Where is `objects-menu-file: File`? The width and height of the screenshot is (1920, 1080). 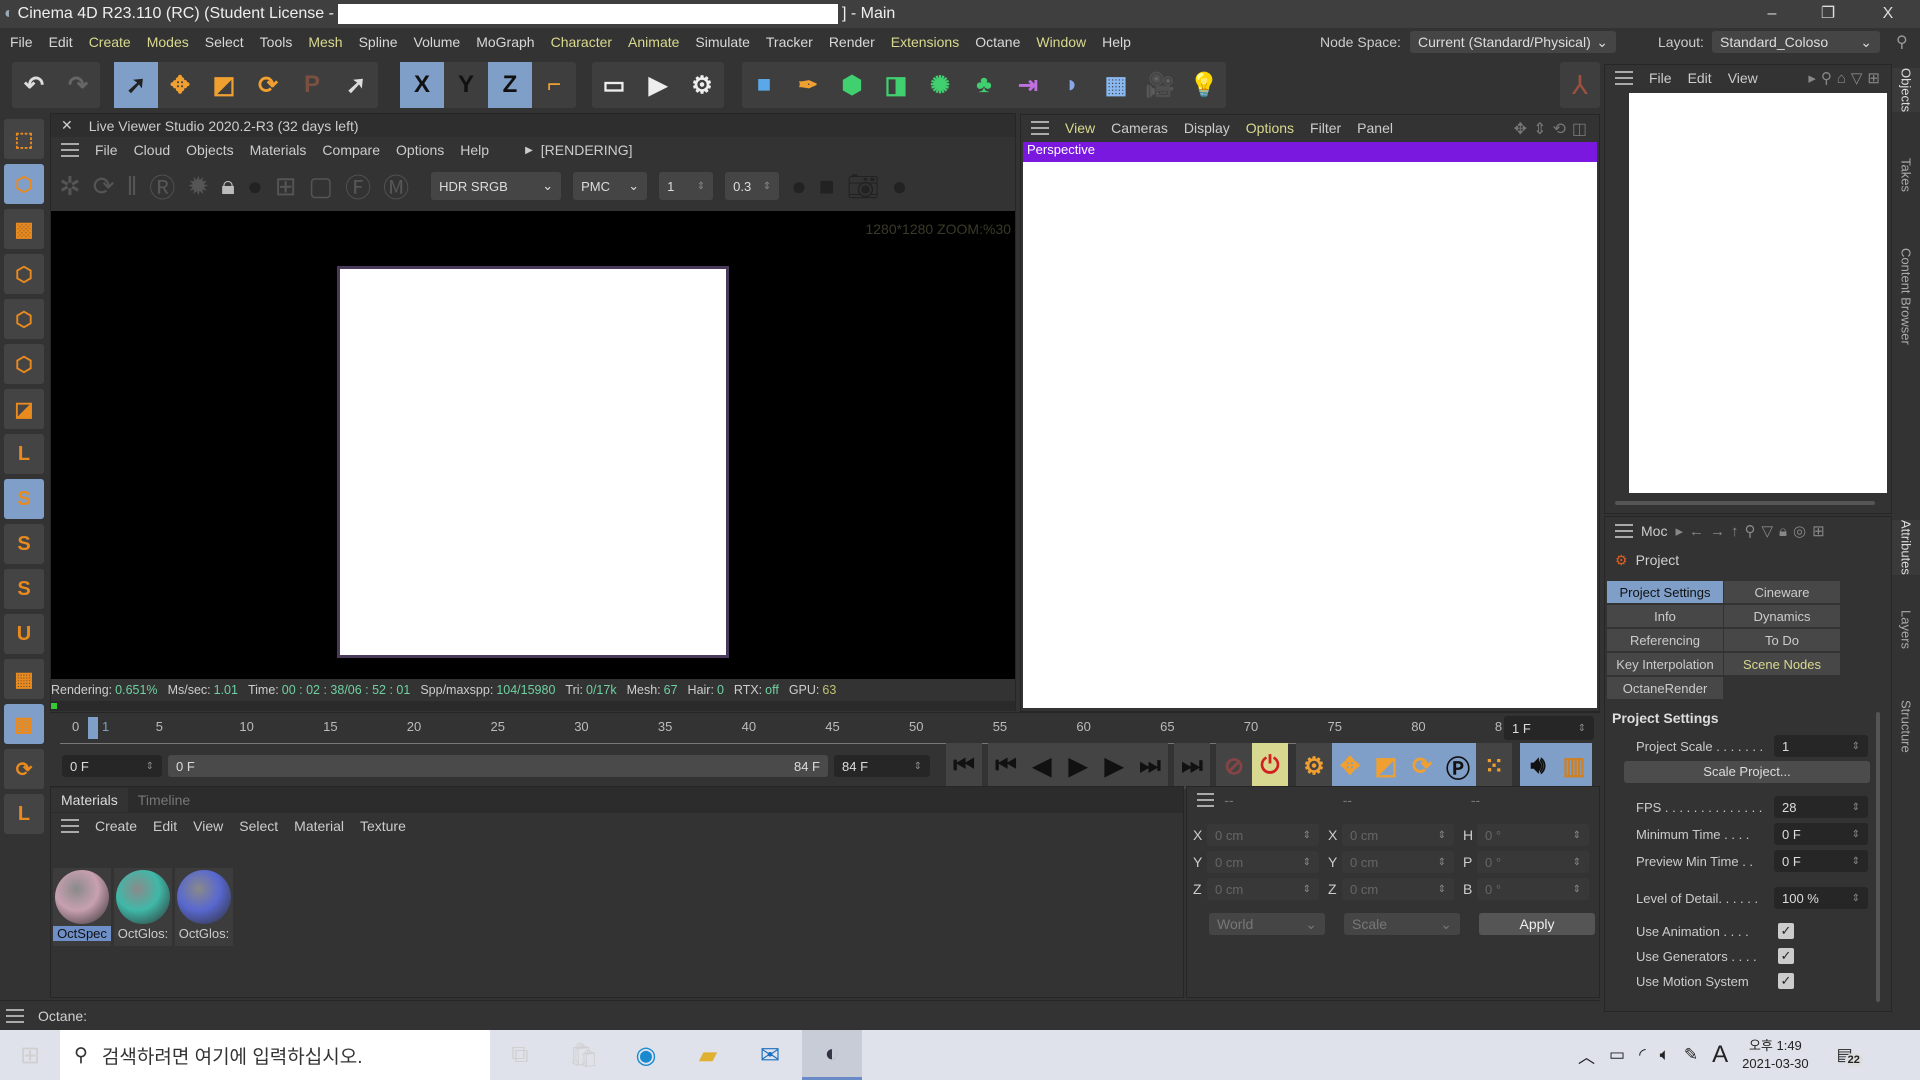
objects-menu-file: File is located at coordinates (1660, 78).